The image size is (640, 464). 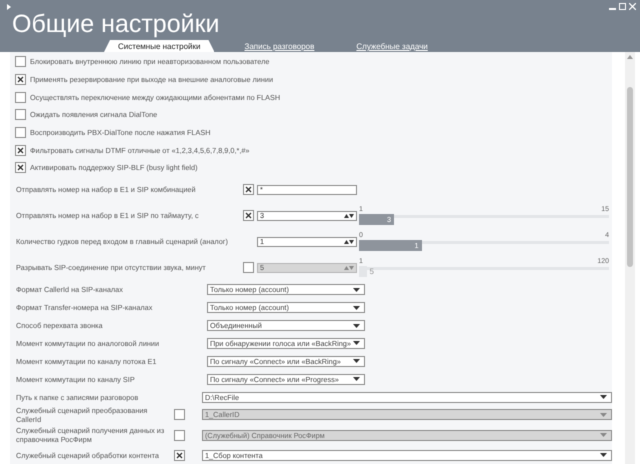 What do you see at coordinates (630, 177) in the screenshot?
I see `scrollbar-thumb` at bounding box center [630, 177].